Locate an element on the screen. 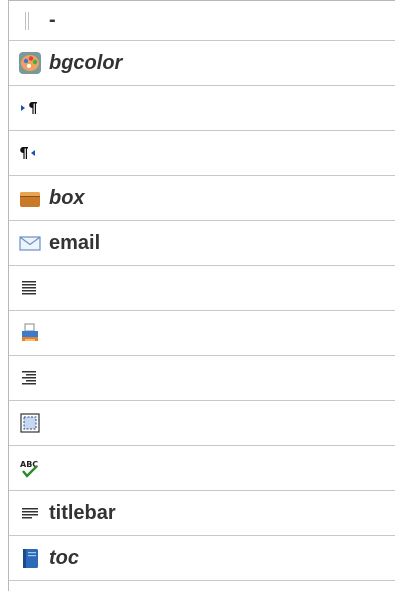 The image size is (395, 591). printer-icon is located at coordinates (30, 333).